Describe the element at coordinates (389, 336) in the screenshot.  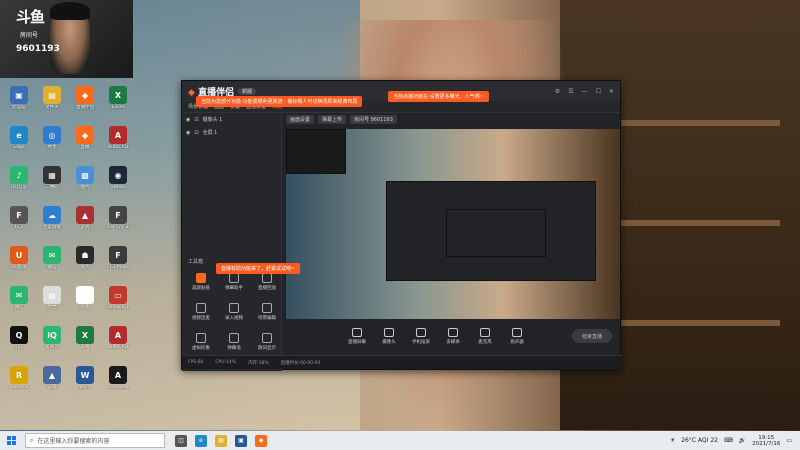
I see `source-button: 摄像头` at that location.